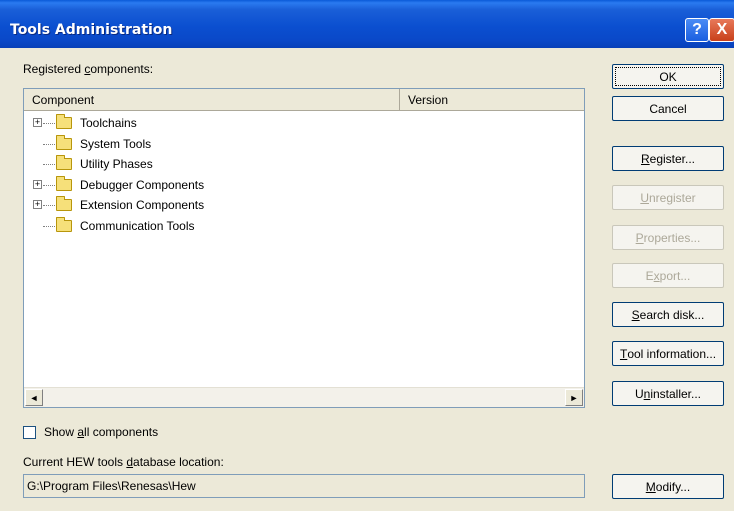 The image size is (734, 511). What do you see at coordinates (116, 164) in the screenshot?
I see `tree-item-label: Utility Phases` at bounding box center [116, 164].